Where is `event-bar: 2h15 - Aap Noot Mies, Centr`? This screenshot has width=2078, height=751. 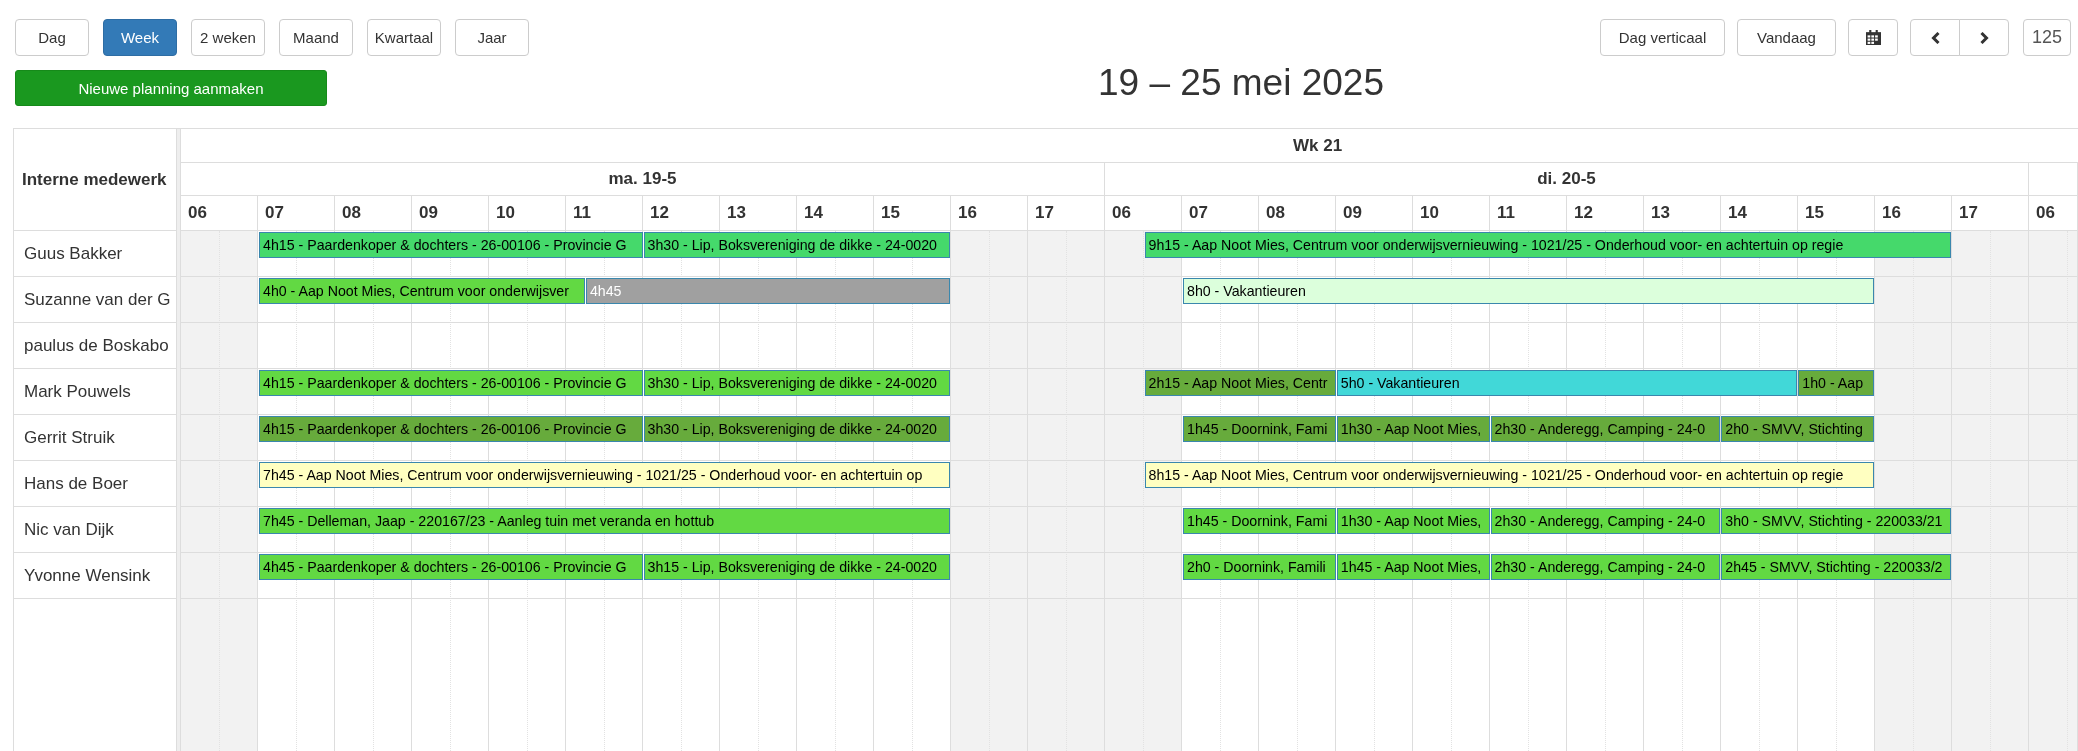
event-bar: 2h15 - Aap Noot Mies, Centr is located at coordinates (1240, 383).